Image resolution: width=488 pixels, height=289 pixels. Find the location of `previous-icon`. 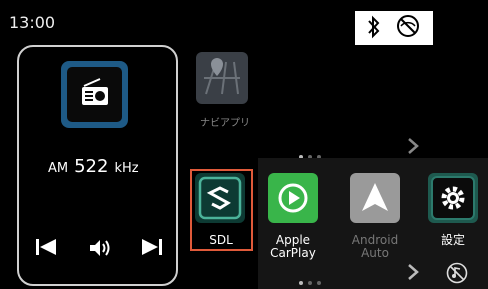

previous-icon is located at coordinates (46, 247).